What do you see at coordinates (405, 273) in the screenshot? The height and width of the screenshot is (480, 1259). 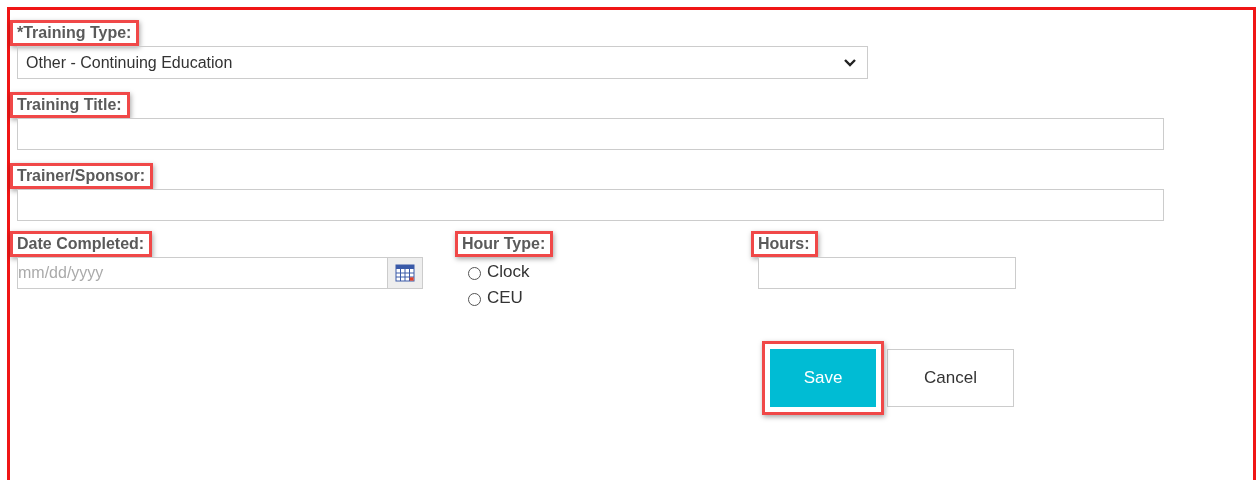 I see `calendar-icon` at bounding box center [405, 273].